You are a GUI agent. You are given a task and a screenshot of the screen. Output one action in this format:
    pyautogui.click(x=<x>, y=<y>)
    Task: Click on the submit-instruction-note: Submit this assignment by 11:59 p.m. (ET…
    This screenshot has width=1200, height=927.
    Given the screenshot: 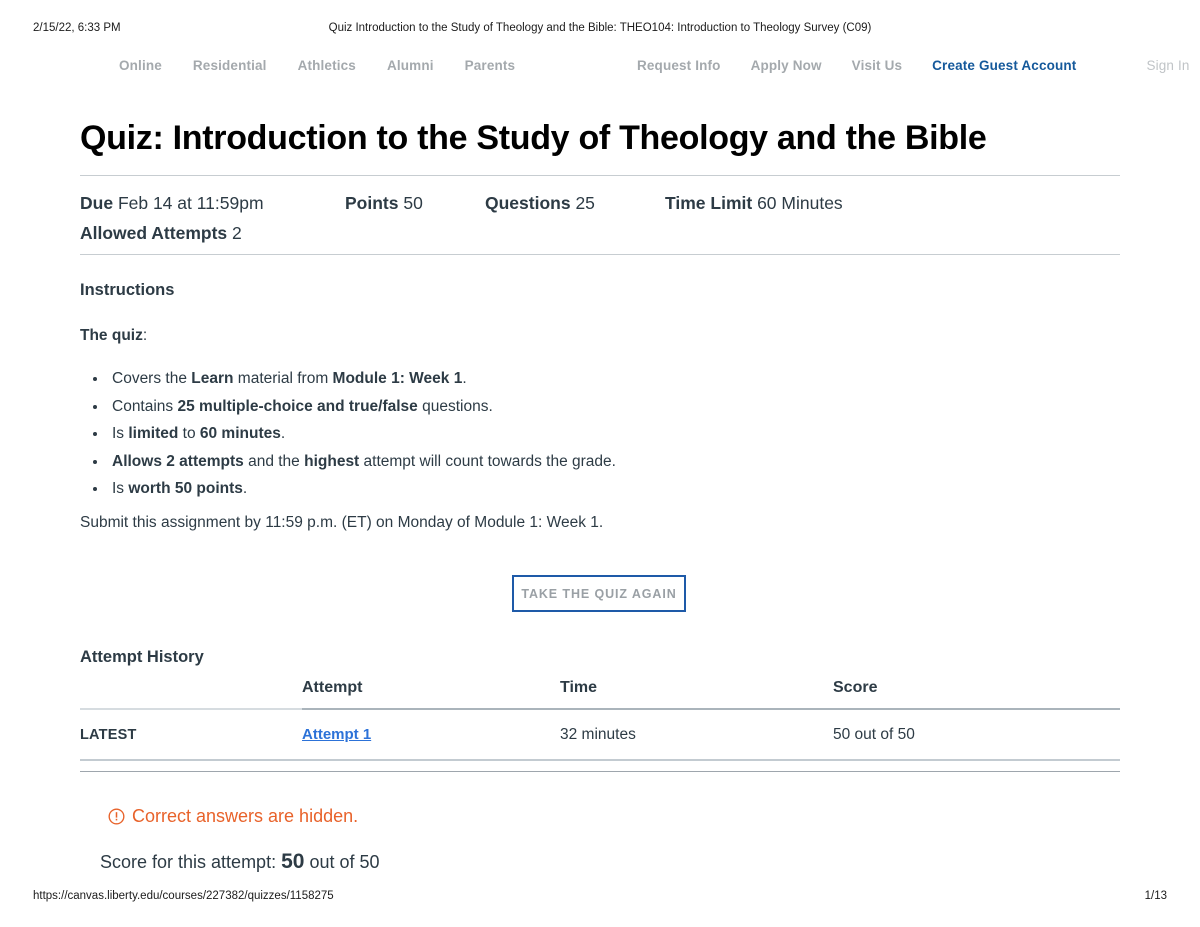 What is the action you would take?
    pyautogui.click(x=342, y=522)
    